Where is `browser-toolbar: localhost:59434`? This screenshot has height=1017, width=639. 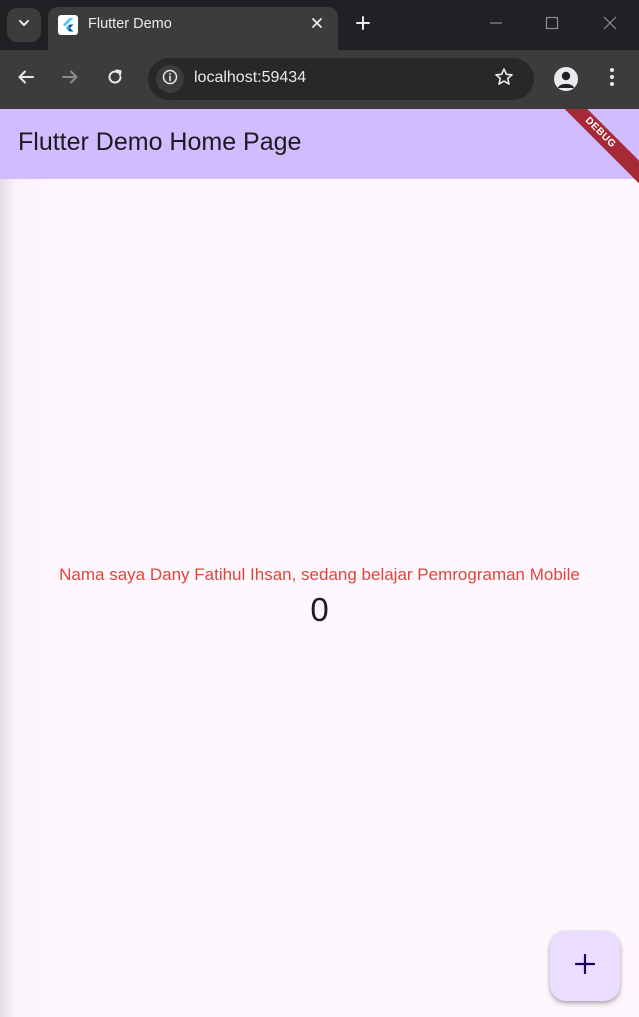
browser-toolbar: localhost:59434 is located at coordinates (319, 79).